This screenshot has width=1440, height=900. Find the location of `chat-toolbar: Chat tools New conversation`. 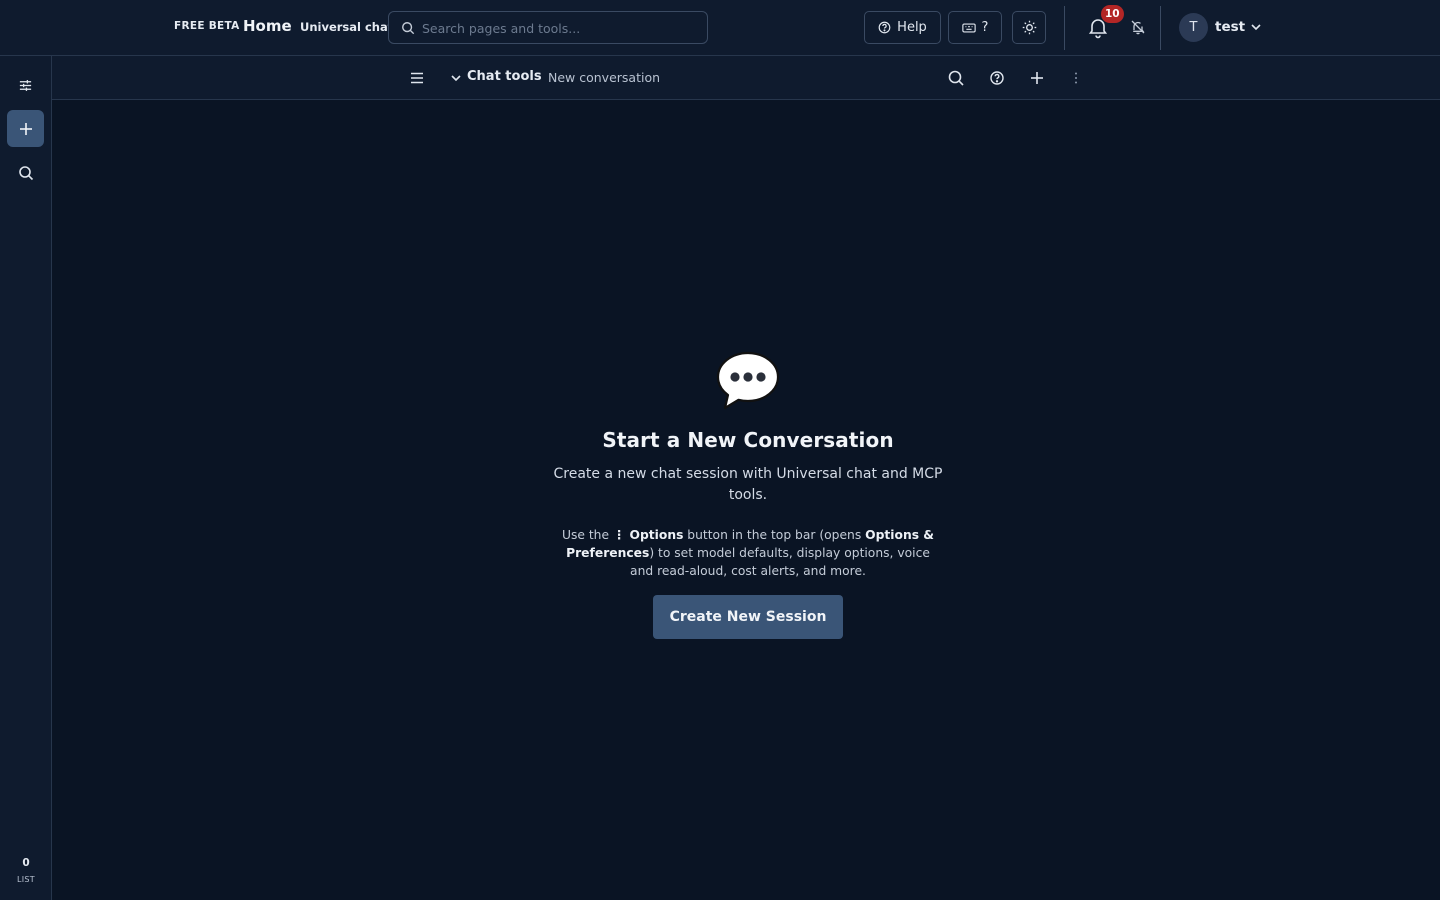

chat-toolbar: Chat tools New conversation is located at coordinates (746, 78).